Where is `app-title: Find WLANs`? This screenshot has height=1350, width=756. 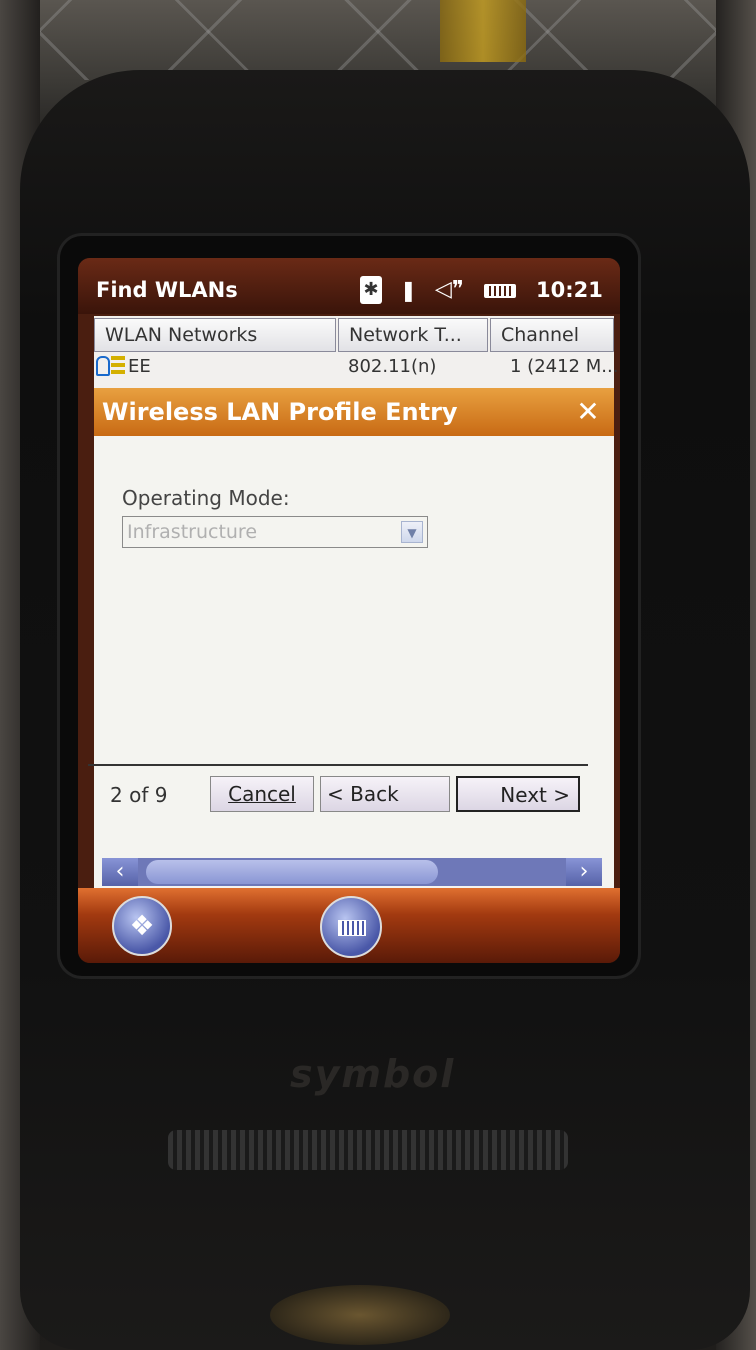 app-title: Find WLANs is located at coordinates (167, 290).